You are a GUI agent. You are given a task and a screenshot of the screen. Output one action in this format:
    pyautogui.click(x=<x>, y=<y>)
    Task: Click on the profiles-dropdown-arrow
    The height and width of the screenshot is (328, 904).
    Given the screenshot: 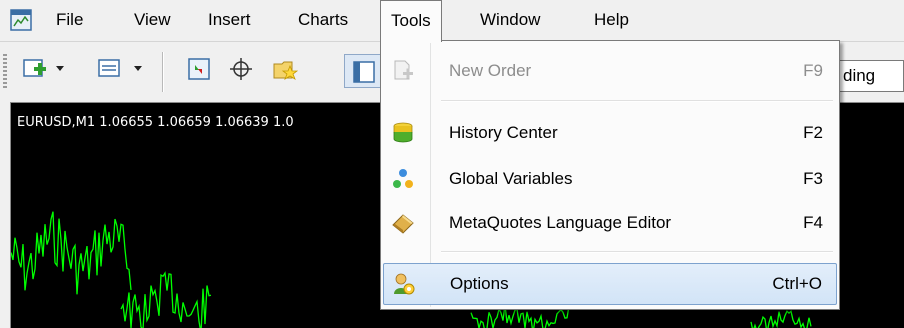 What is the action you would take?
    pyautogui.click(x=138, y=68)
    